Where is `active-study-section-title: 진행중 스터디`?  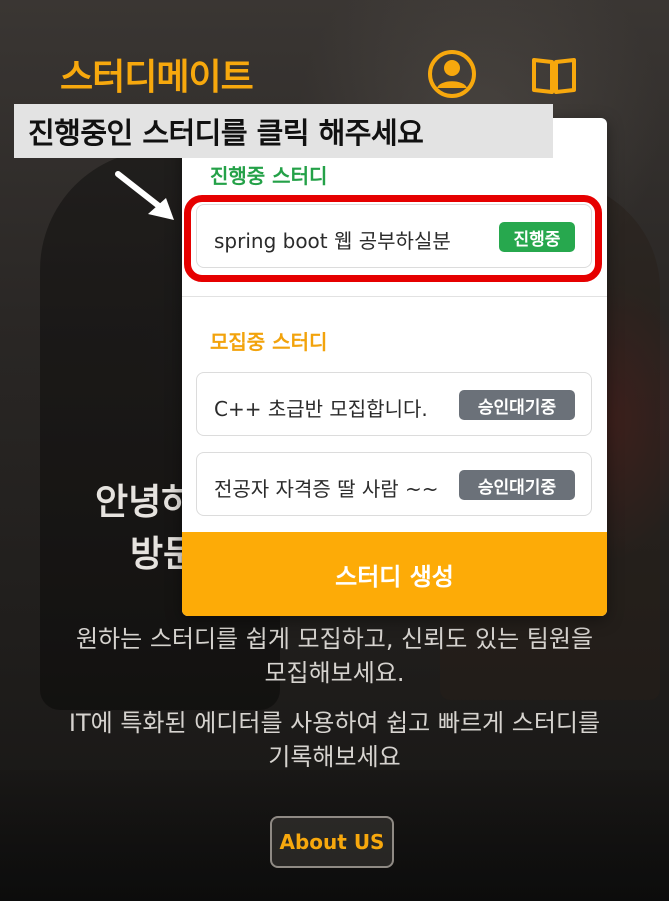 active-study-section-title: 진행중 스터디 is located at coordinates (269, 176).